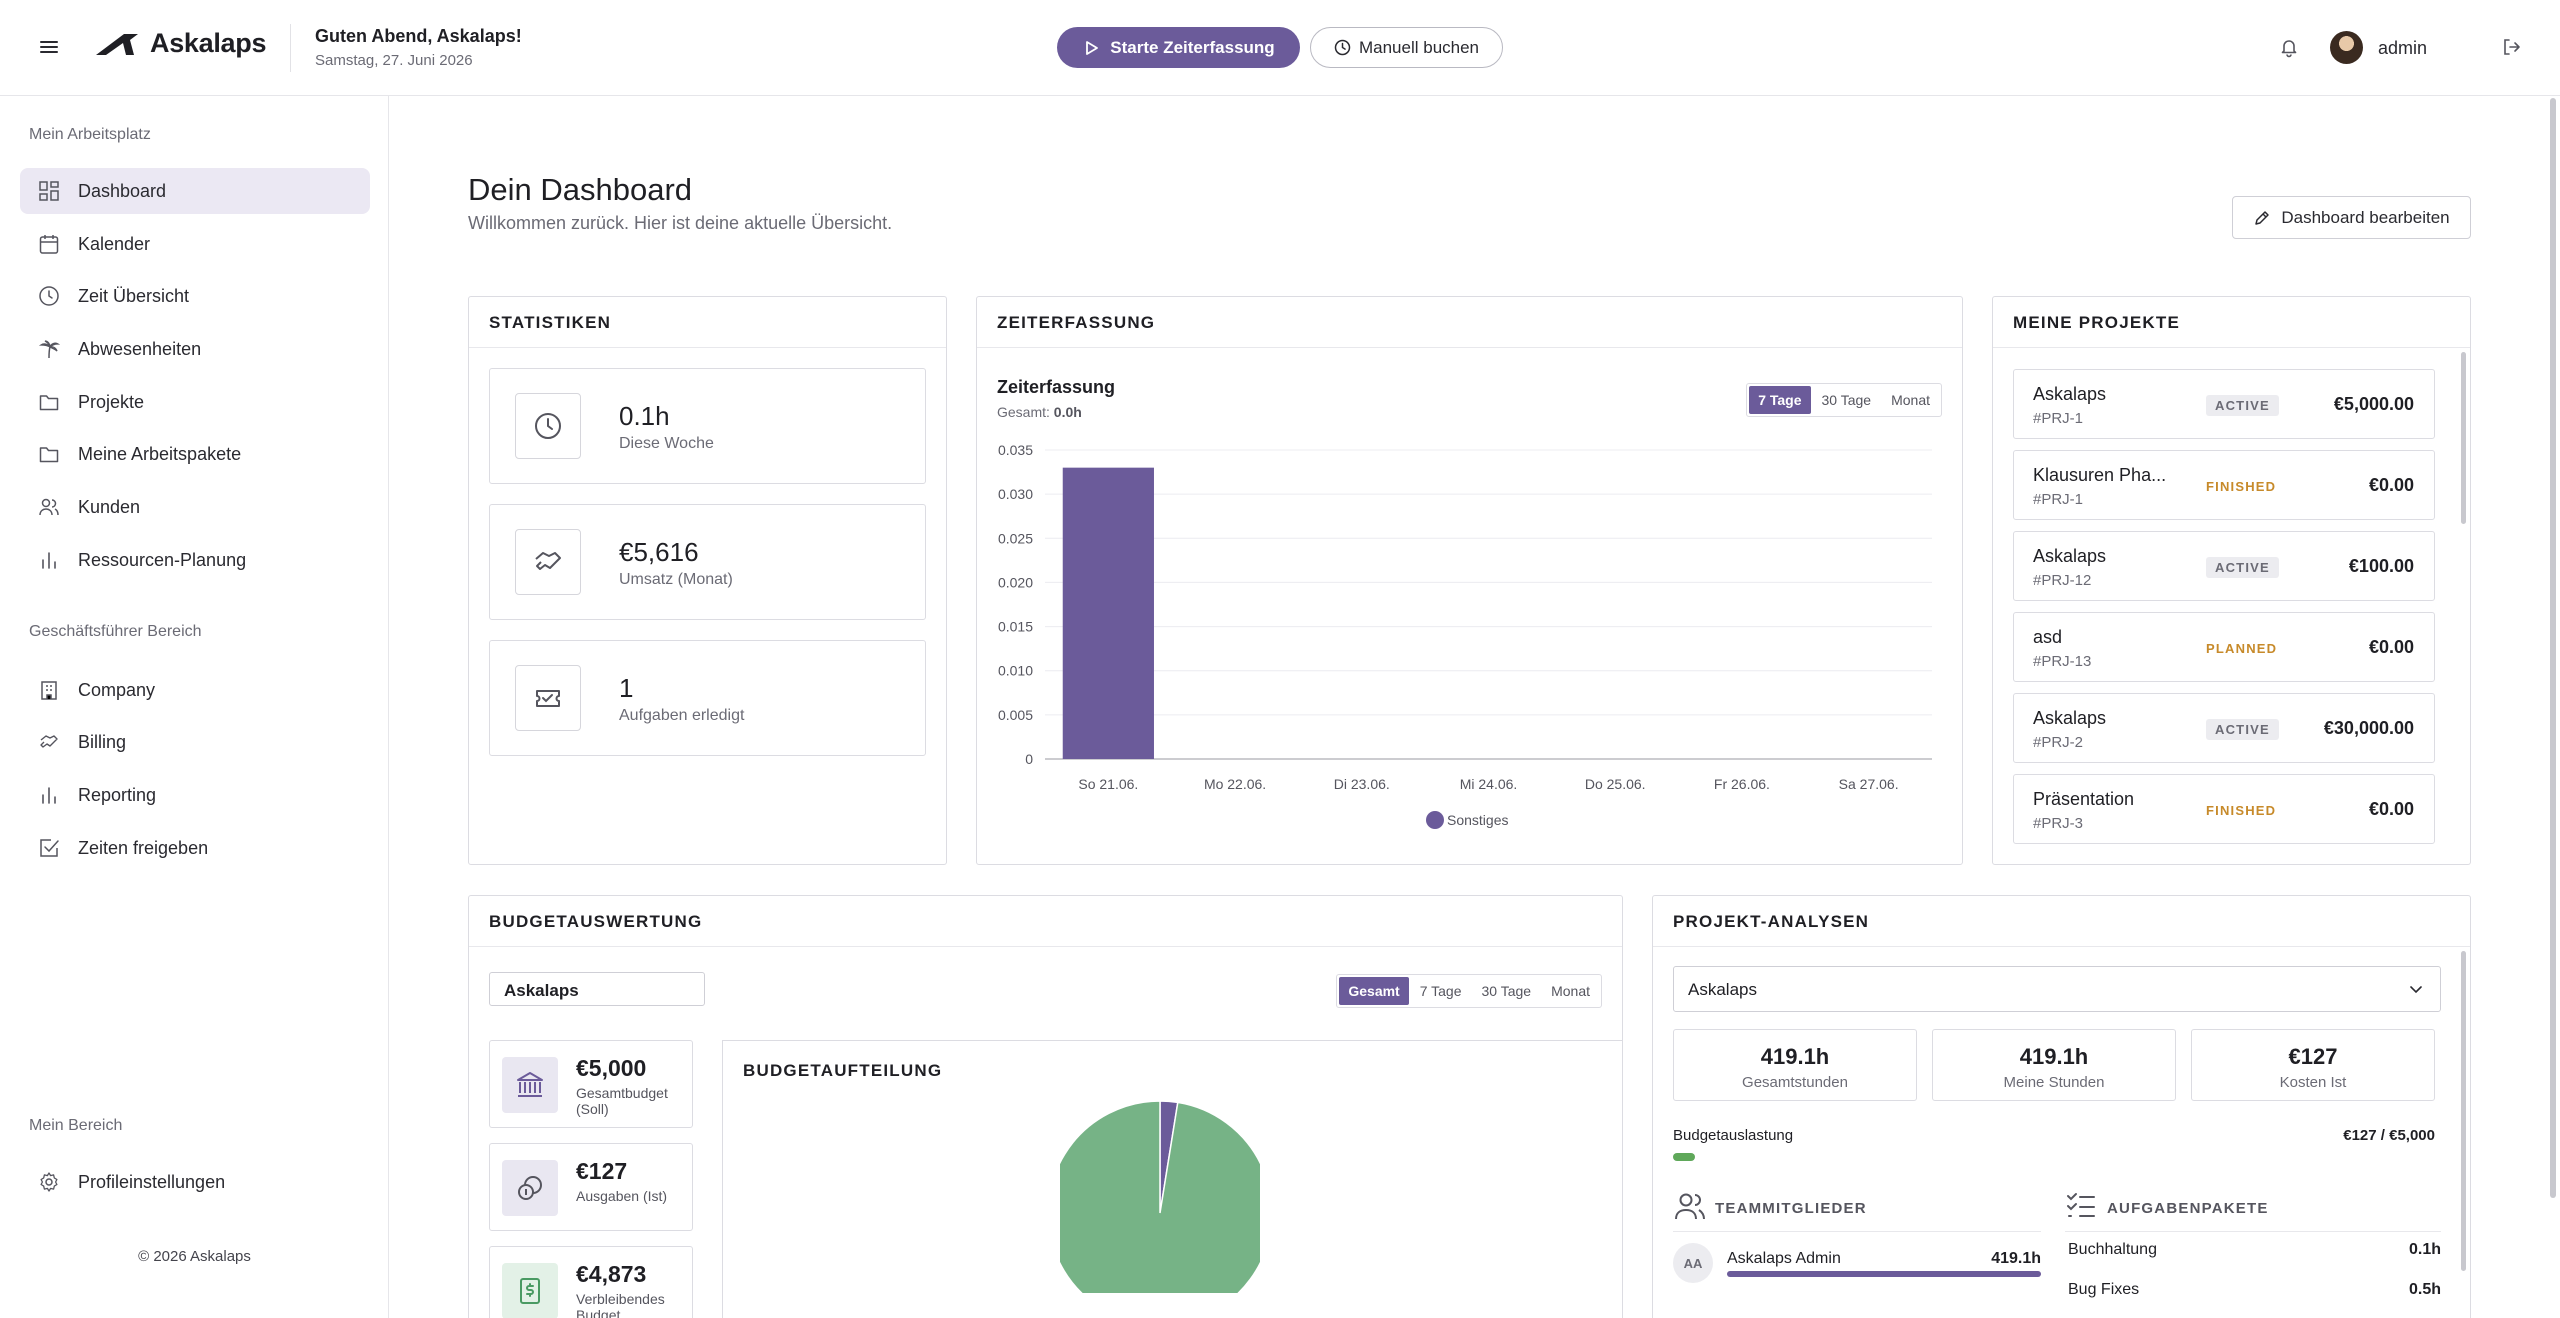 The height and width of the screenshot is (1318, 2560). What do you see at coordinates (2048, 637) in the screenshot?
I see `project-name: asd` at bounding box center [2048, 637].